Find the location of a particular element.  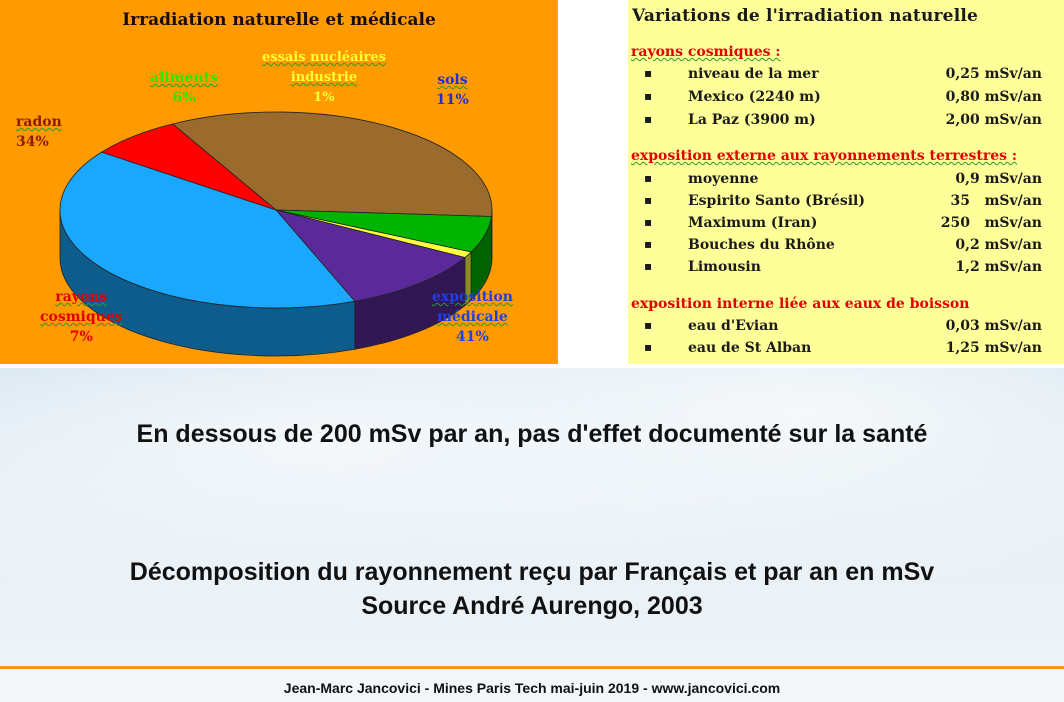

slice-name-essais-line1: essais nucléaires is located at coordinates (324, 57).